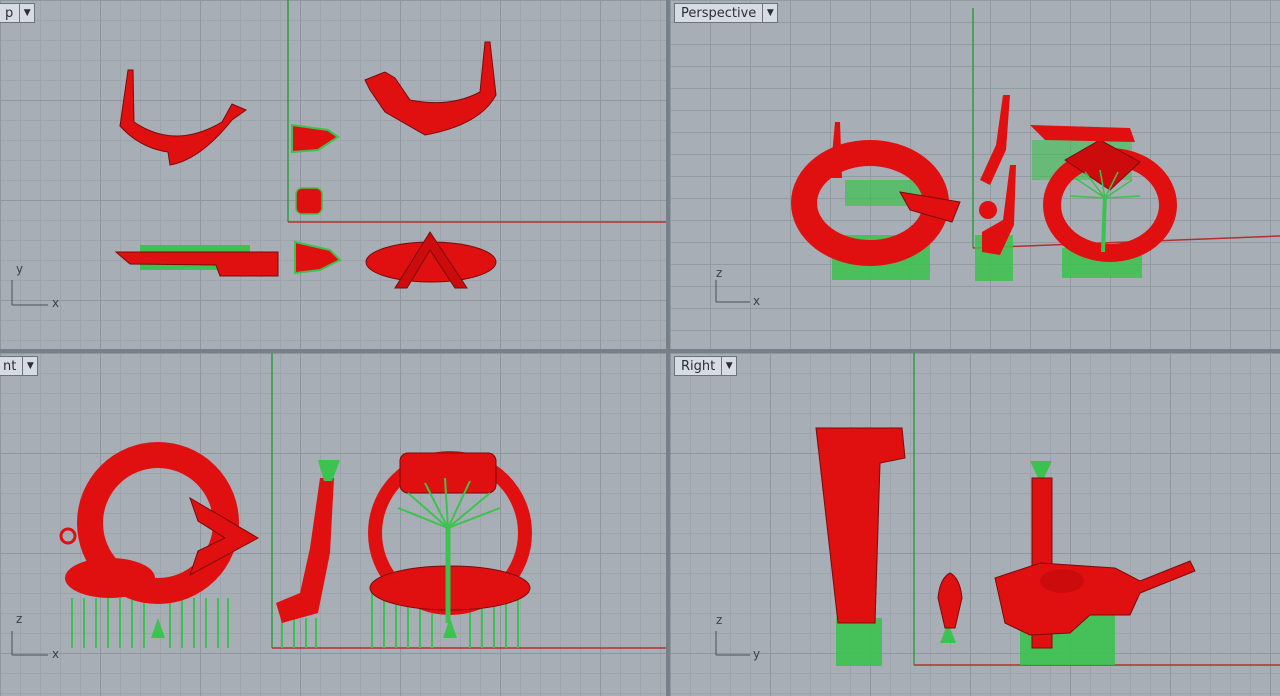  What do you see at coordinates (757, 654) in the screenshot?
I see `axis-label-horizontal: y` at bounding box center [757, 654].